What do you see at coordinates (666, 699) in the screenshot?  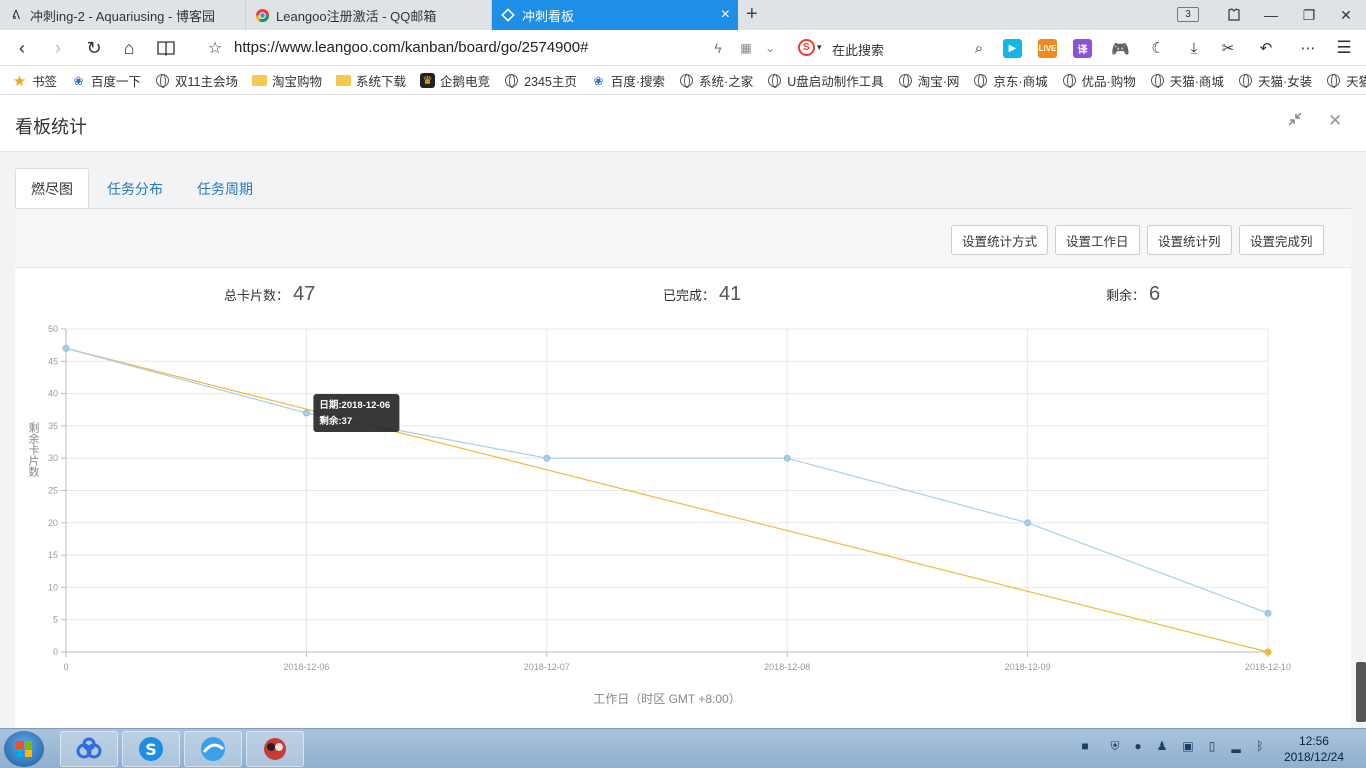 I see `x-axis-title: 工作日（时区 GMT +8:00）` at bounding box center [666, 699].